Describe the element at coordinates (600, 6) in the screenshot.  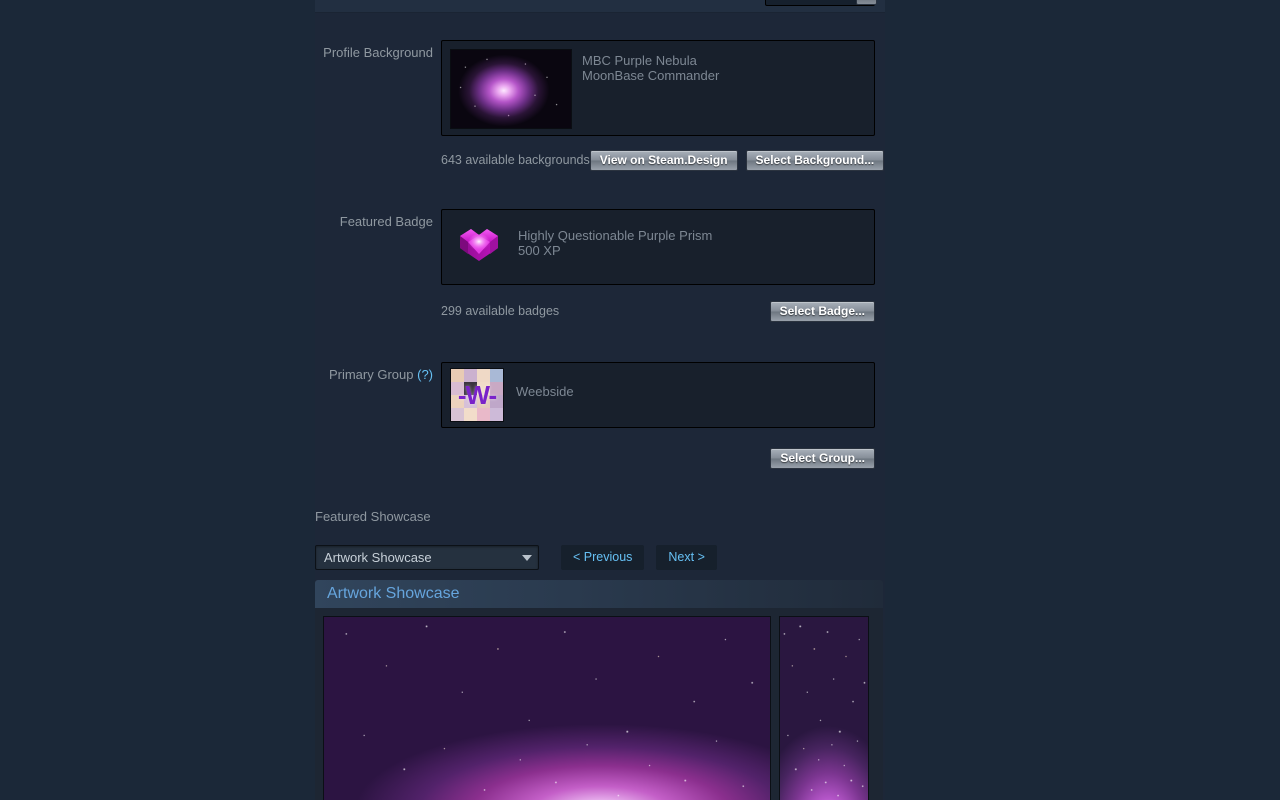
I see `truncated-row-above` at that location.